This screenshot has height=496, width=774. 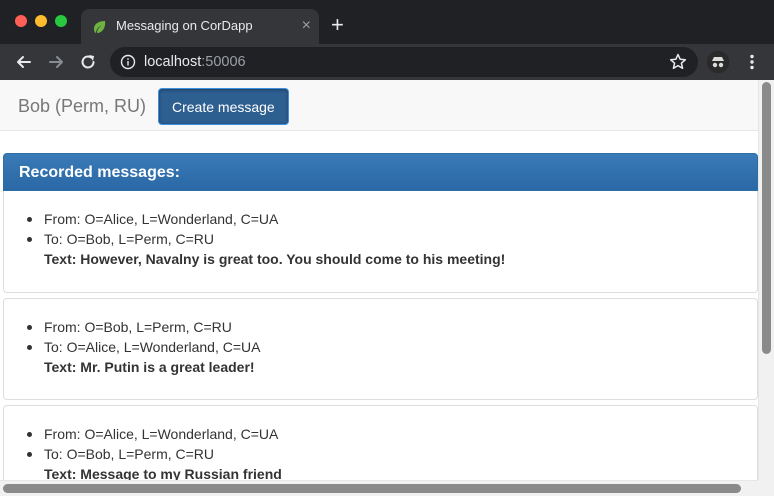 What do you see at coordinates (56, 62) in the screenshot?
I see `forward-arrow-icon` at bounding box center [56, 62].